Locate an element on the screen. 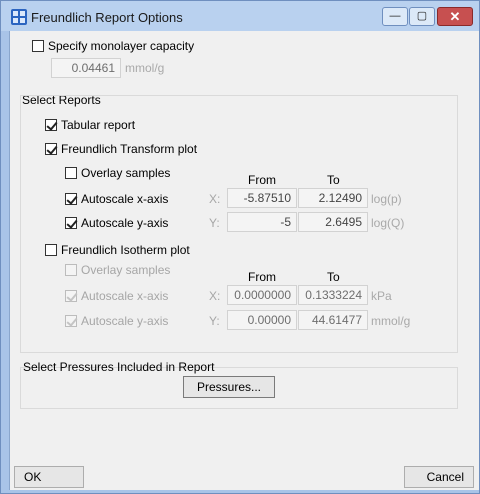  tabular-report-label: Tabular report is located at coordinates (98, 125).